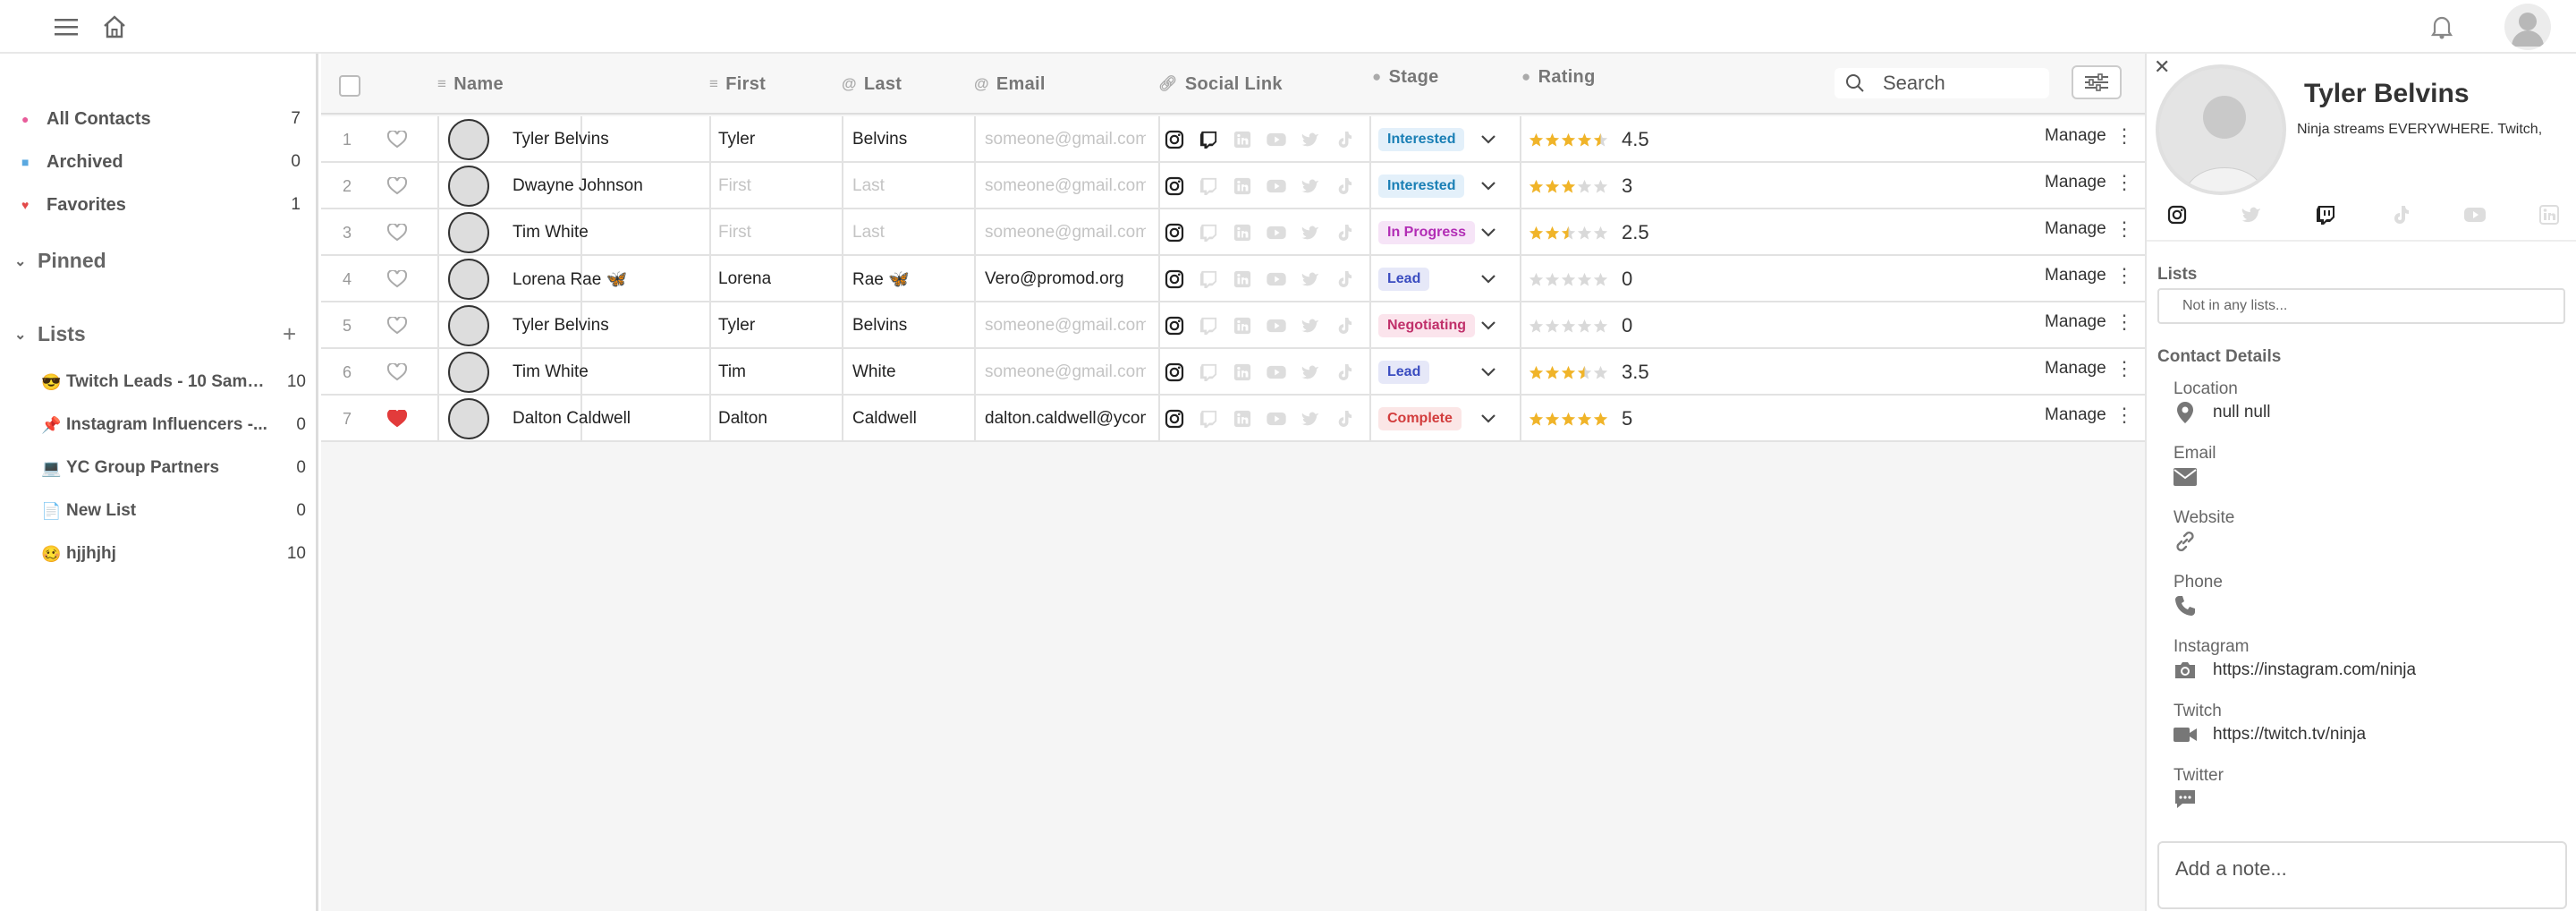 Image resolution: width=2576 pixels, height=911 pixels. What do you see at coordinates (881, 279) in the screenshot?
I see `last-name-cell: Rae 🦋` at bounding box center [881, 279].